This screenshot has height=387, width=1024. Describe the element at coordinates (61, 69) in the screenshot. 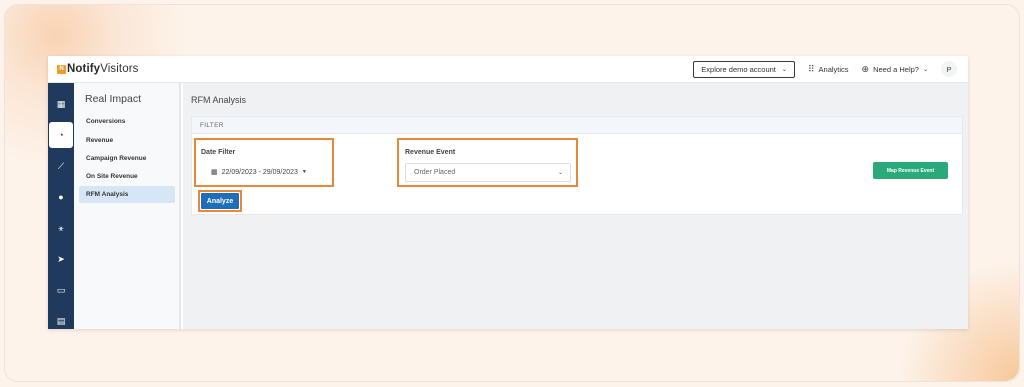

I see `logo-icon: N` at that location.